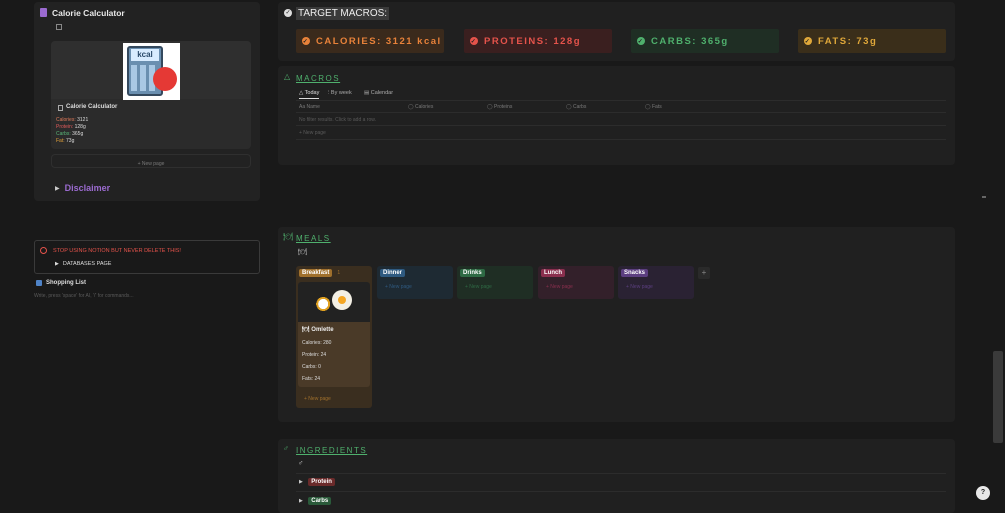  What do you see at coordinates (378, 93) in the screenshot?
I see `tab-calendar: ▤ Calendar` at bounding box center [378, 93].